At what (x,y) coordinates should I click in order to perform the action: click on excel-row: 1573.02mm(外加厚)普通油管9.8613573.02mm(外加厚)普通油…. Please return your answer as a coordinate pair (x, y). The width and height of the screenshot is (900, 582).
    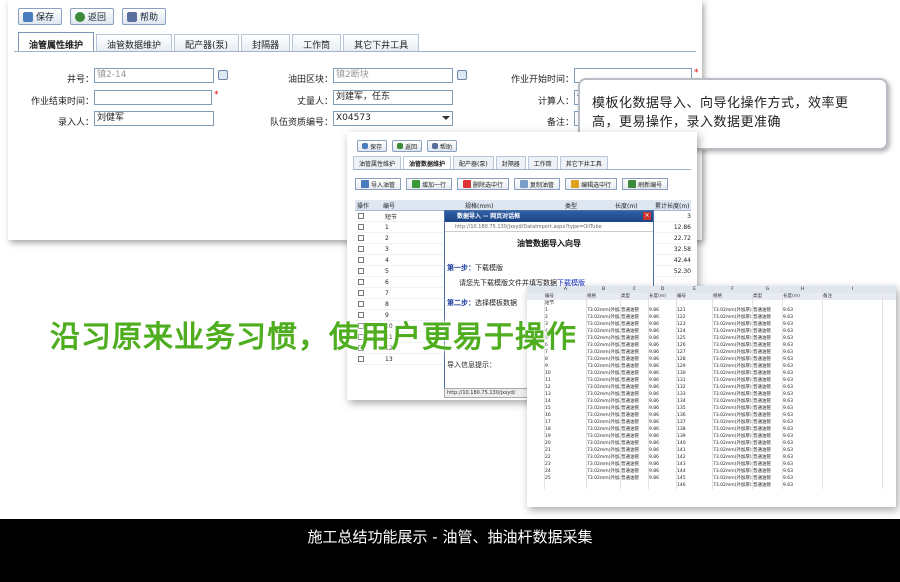
    Looking at the image, I should click on (711, 408).